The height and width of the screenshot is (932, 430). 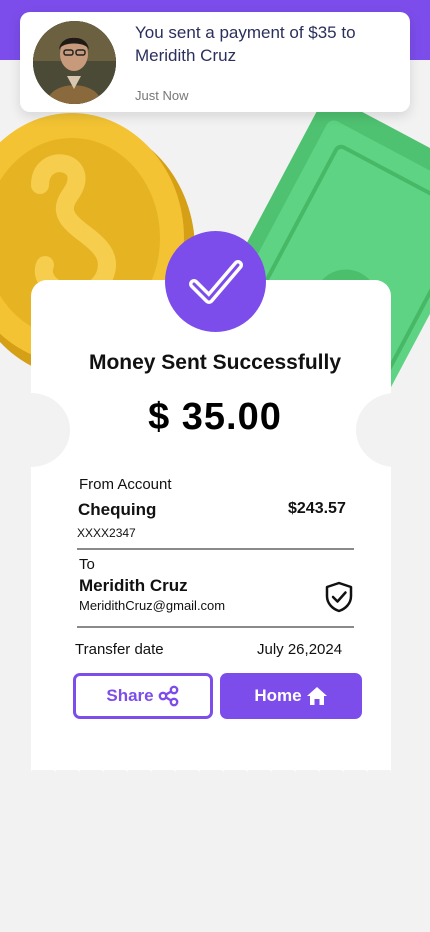 What do you see at coordinates (316, 696) in the screenshot?
I see `home-icon` at bounding box center [316, 696].